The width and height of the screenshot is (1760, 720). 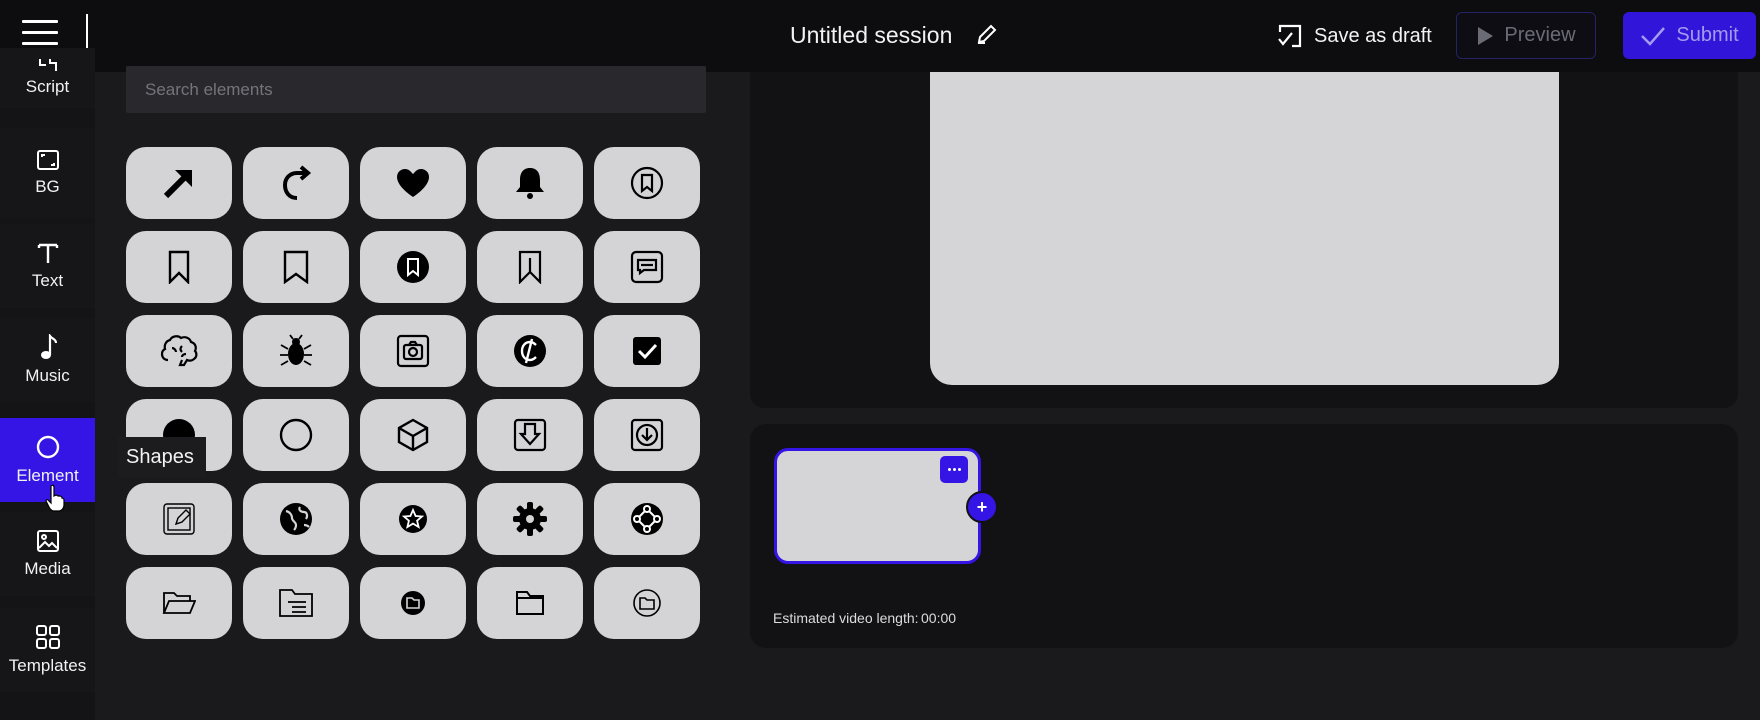 What do you see at coordinates (47, 160) in the screenshot?
I see `background-icon` at bounding box center [47, 160].